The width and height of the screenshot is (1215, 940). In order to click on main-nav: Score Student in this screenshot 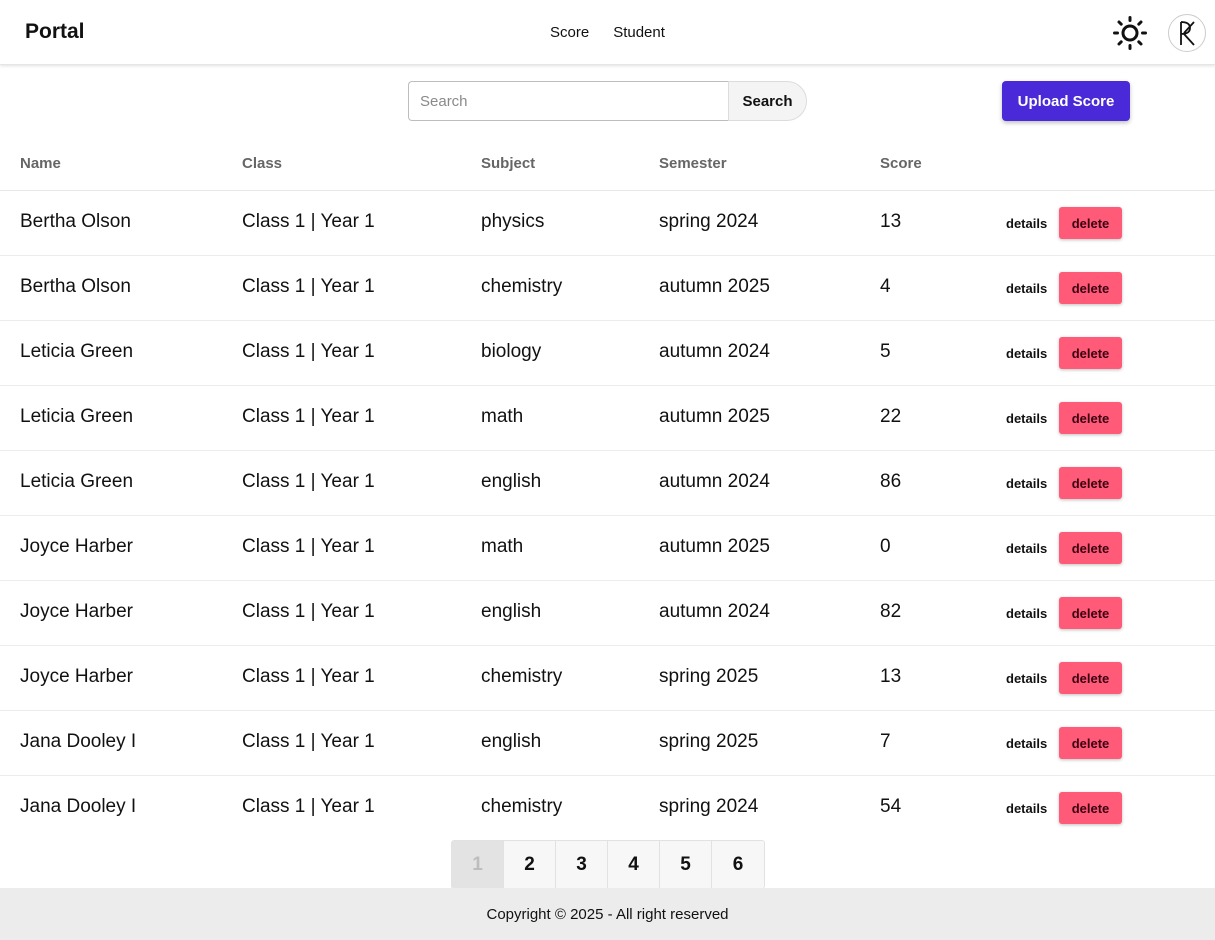, I will do `click(607, 32)`.